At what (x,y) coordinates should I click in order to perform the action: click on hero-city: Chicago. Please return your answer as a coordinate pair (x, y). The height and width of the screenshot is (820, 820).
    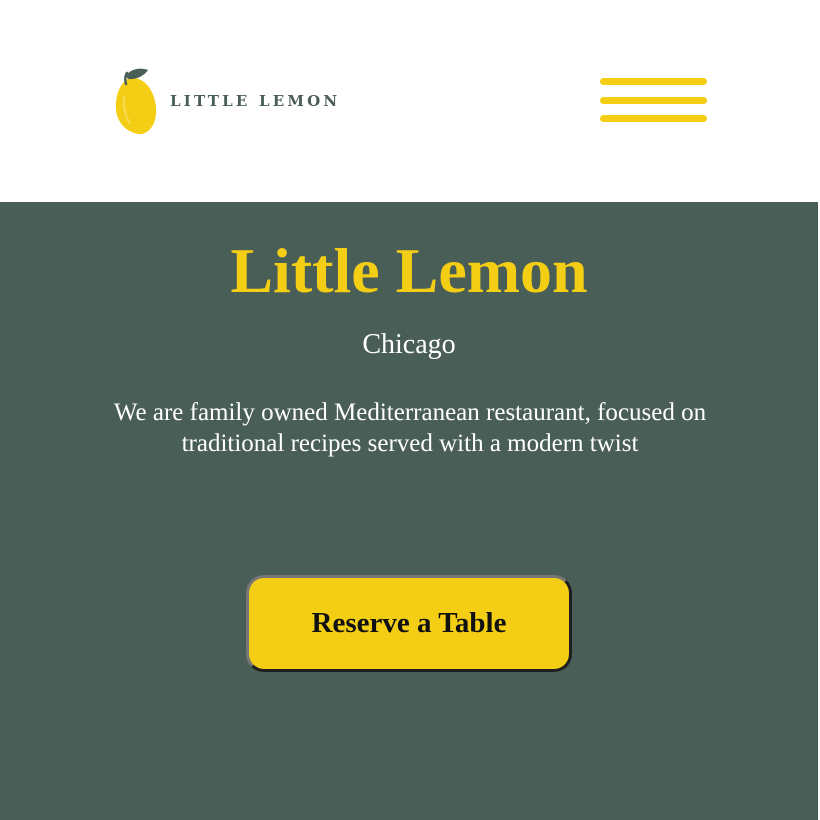
    Looking at the image, I should click on (409, 344).